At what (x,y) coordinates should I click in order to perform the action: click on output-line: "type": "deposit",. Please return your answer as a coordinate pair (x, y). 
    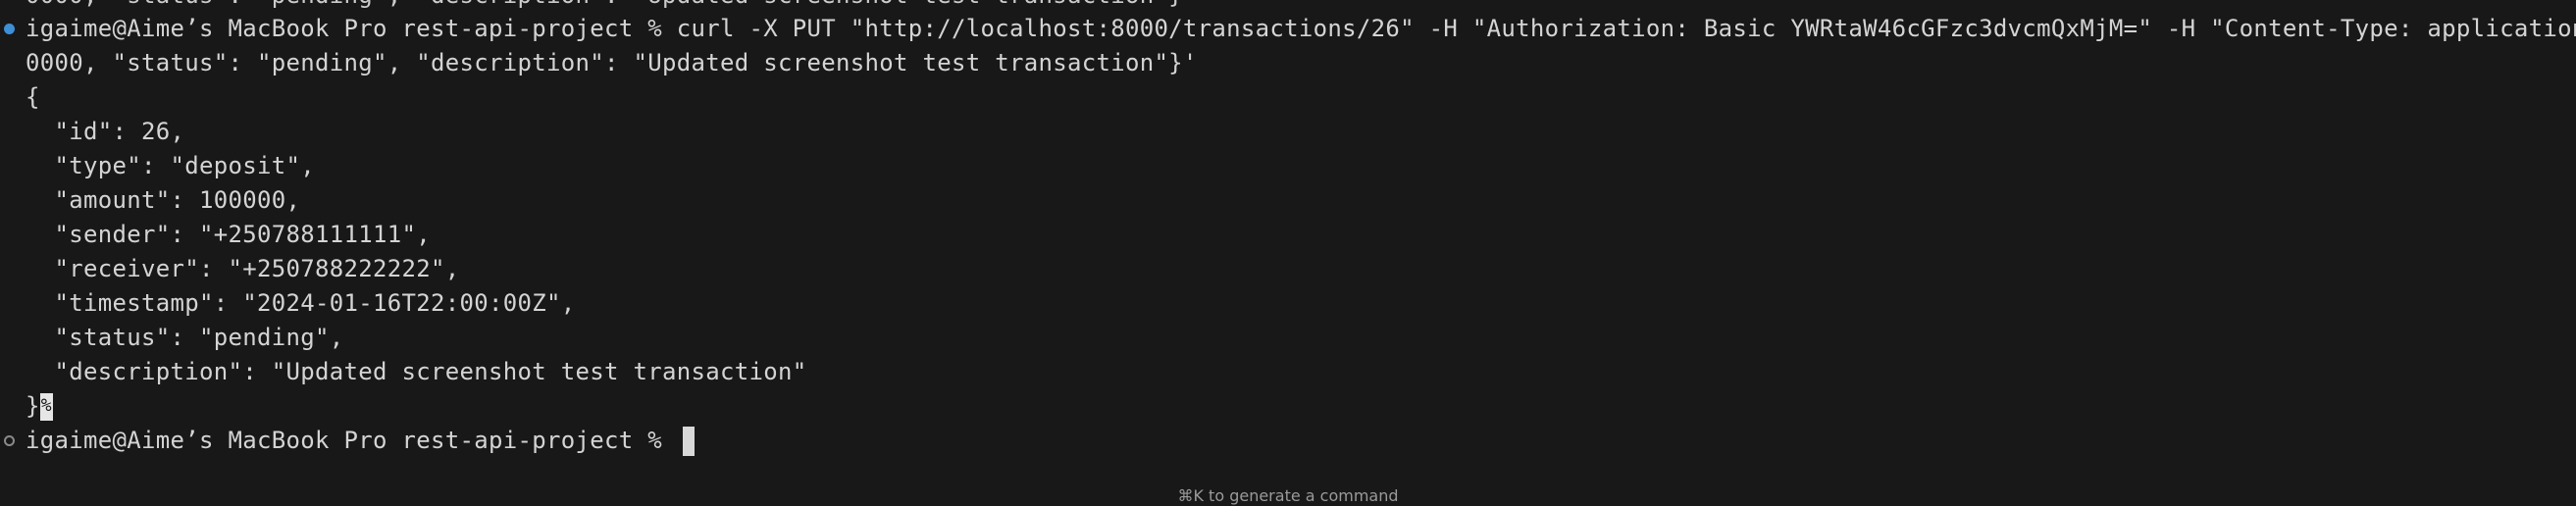
    Looking at the image, I should click on (170, 165).